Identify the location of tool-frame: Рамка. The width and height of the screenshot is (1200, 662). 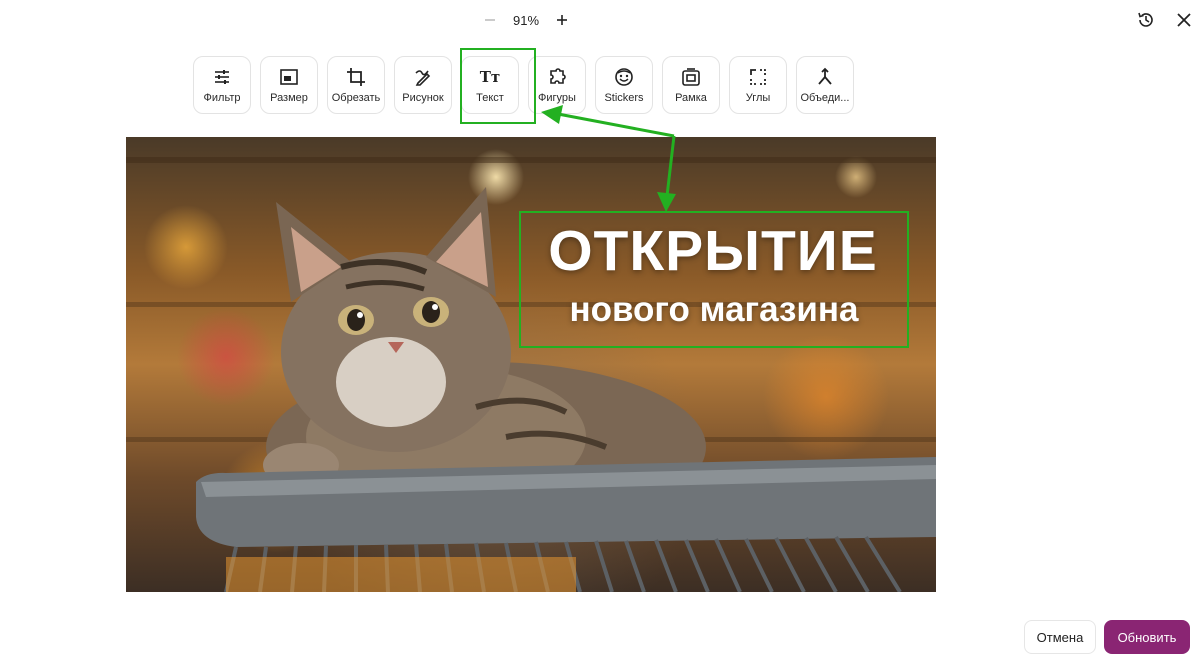
(691, 85).